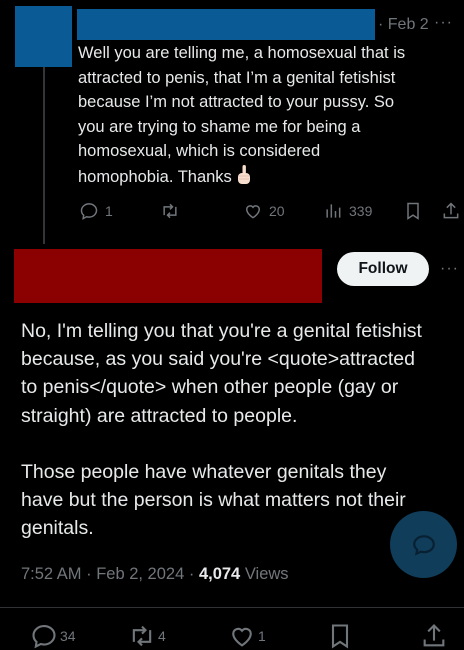  I want to click on redacted-username, so click(226, 24).